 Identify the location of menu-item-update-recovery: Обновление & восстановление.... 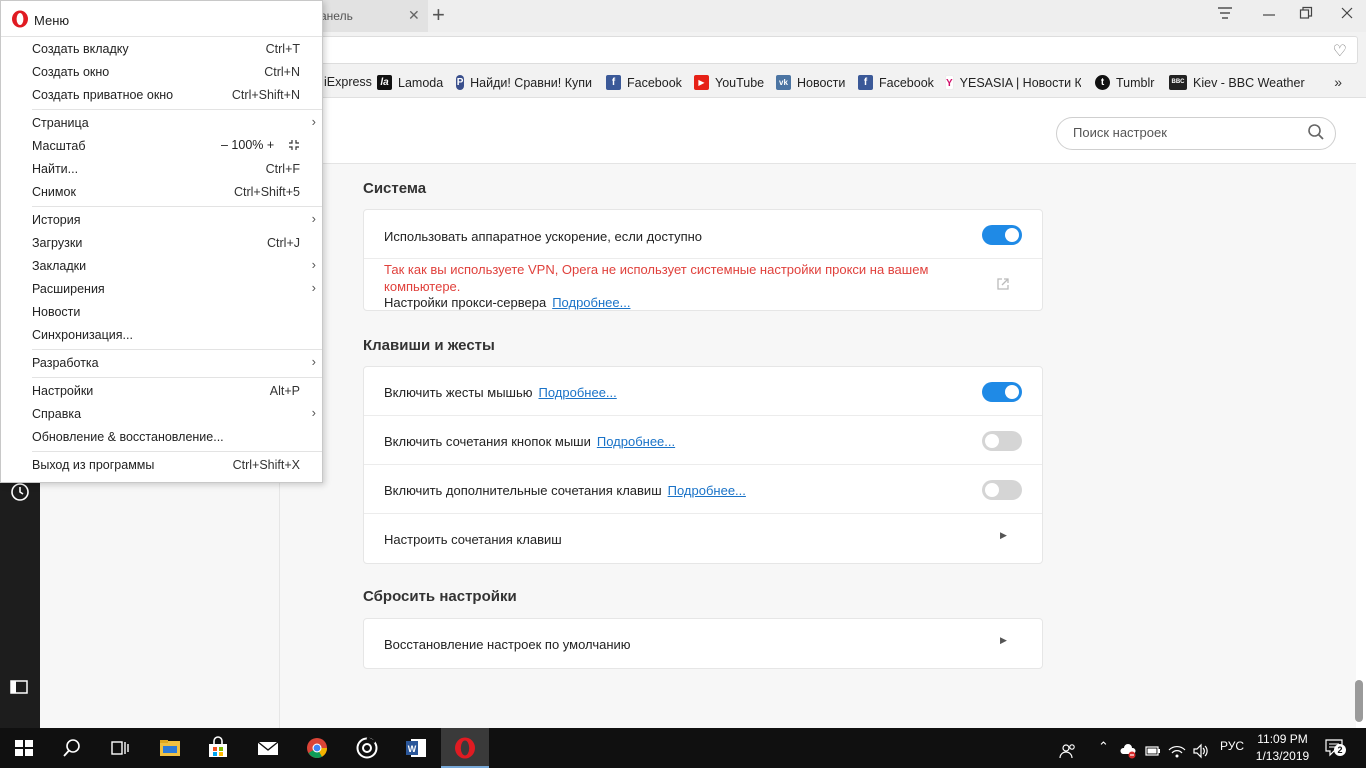
(161, 437).